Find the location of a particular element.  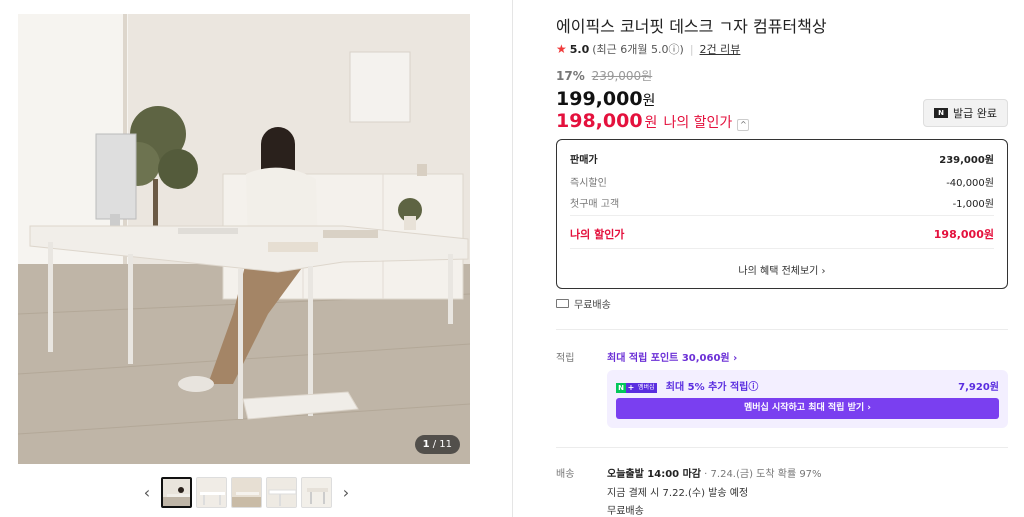

breakdown-value: -40,000원 is located at coordinates (970, 183).